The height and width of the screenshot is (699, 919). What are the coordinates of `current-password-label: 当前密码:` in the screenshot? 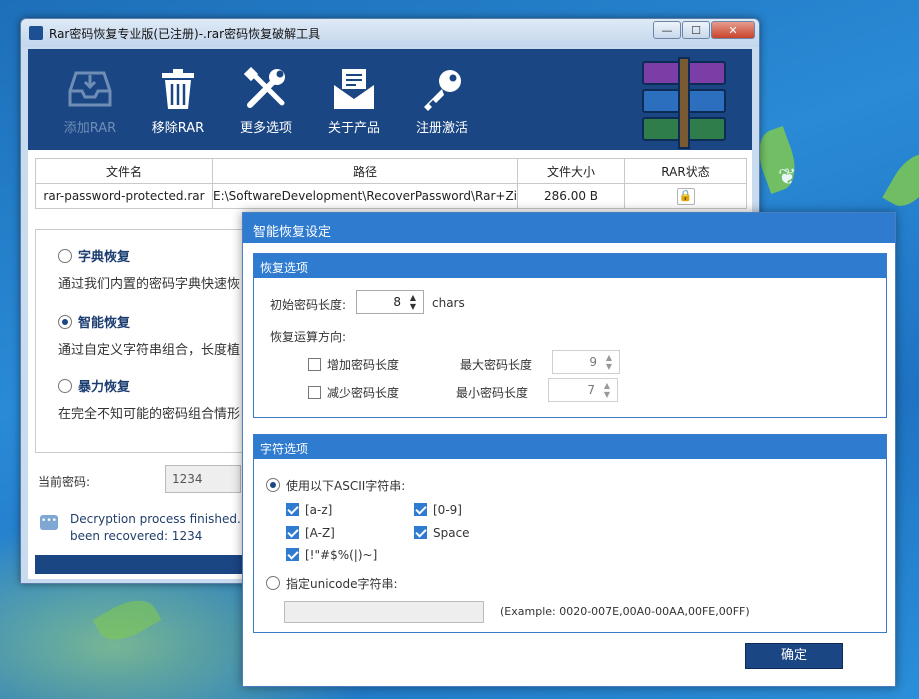 It's located at (64, 482).